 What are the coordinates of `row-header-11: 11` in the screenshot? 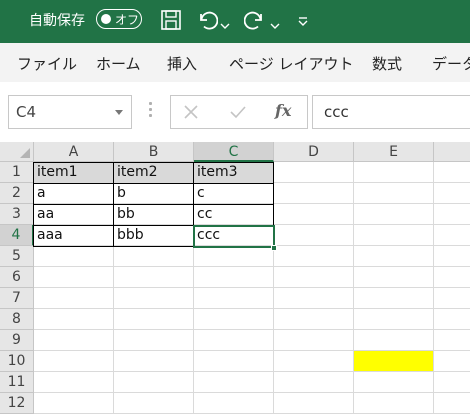 It's located at (17, 382).